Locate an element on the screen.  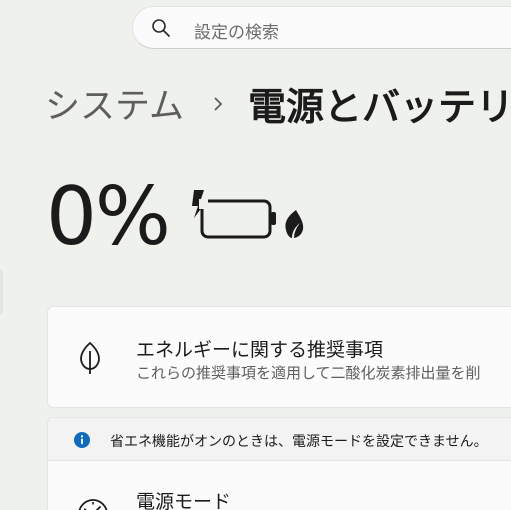
power-mode-title: 電源モード is located at coordinates (184, 500).